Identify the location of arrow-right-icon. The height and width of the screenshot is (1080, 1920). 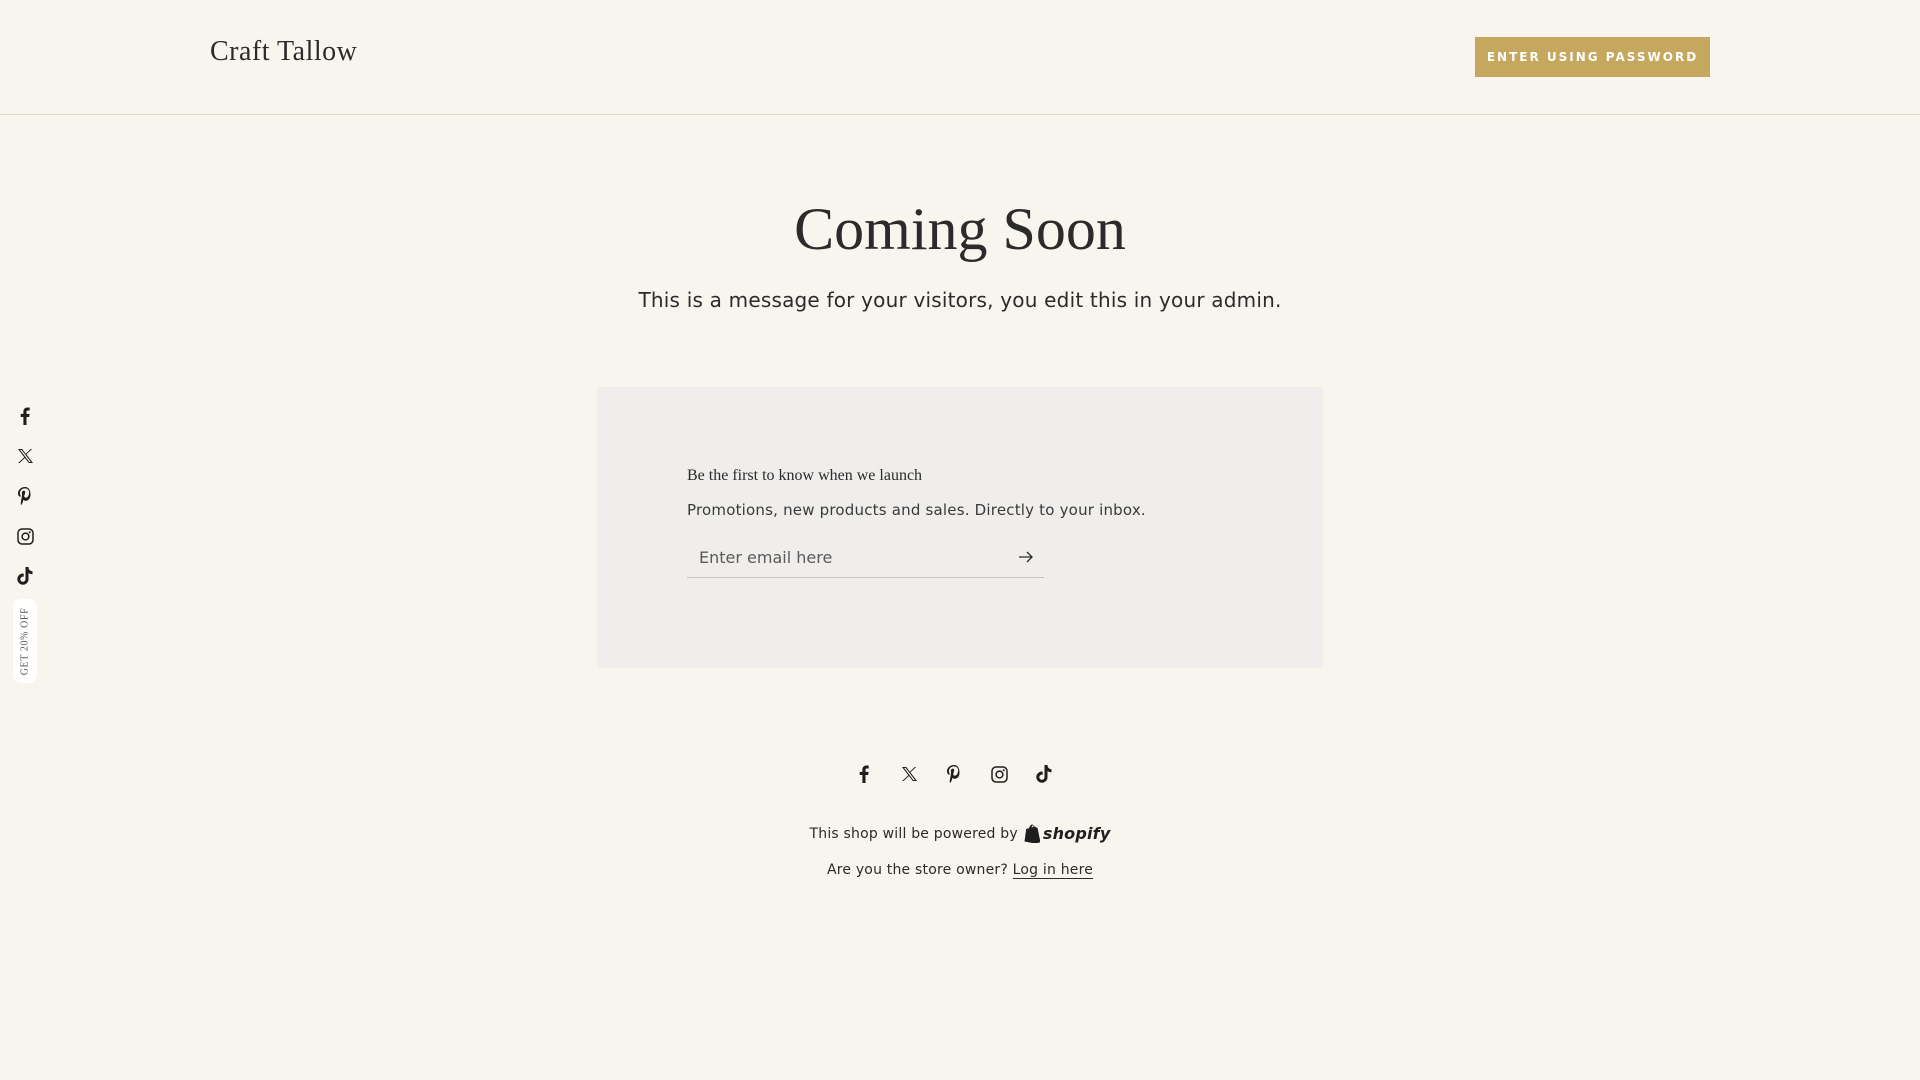
(1026, 557).